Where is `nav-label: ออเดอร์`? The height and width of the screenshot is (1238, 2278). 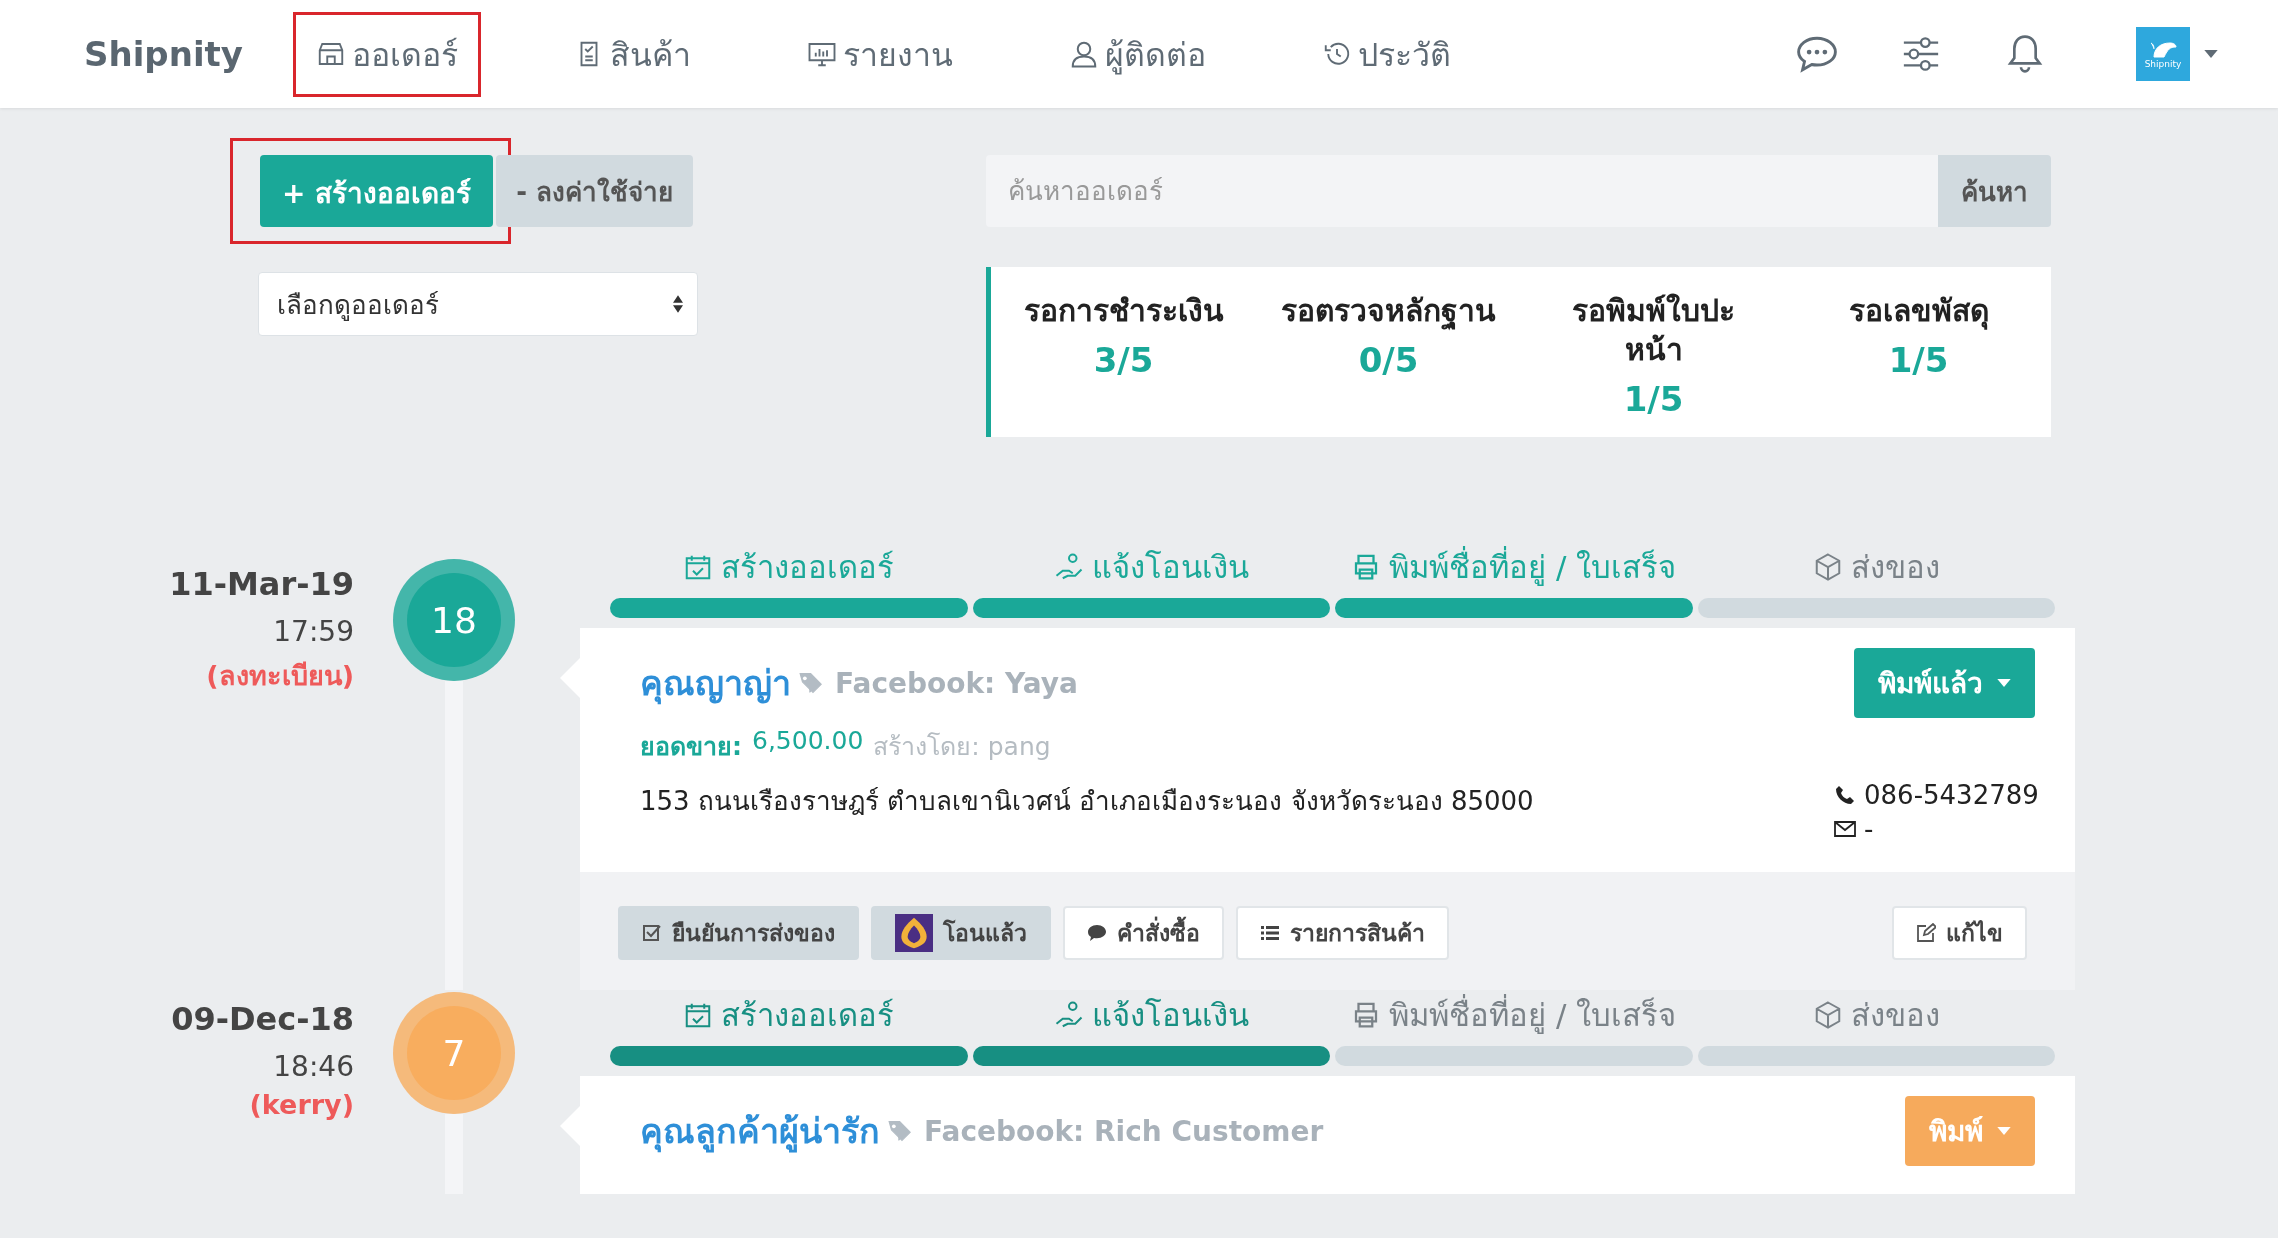 nav-label: ออเดอร์ is located at coordinates (404, 55).